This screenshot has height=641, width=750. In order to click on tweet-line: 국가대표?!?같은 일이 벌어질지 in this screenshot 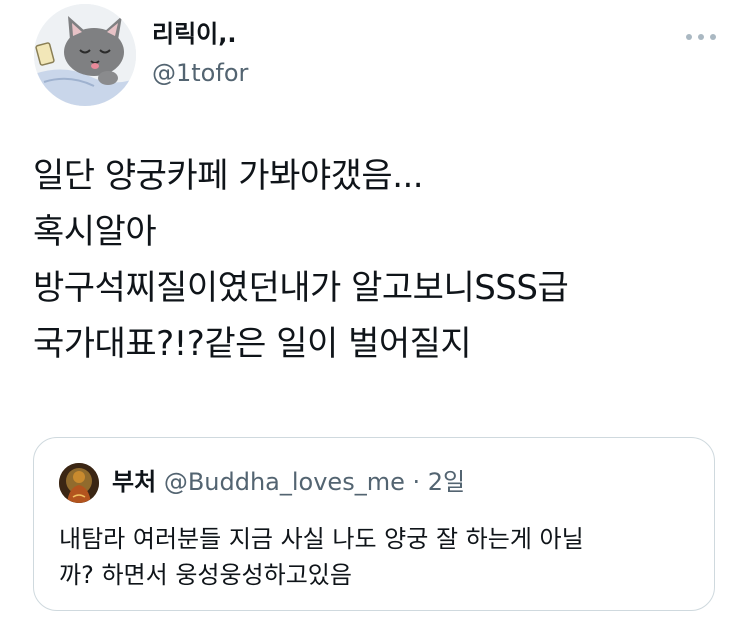, I will do `click(252, 344)`.